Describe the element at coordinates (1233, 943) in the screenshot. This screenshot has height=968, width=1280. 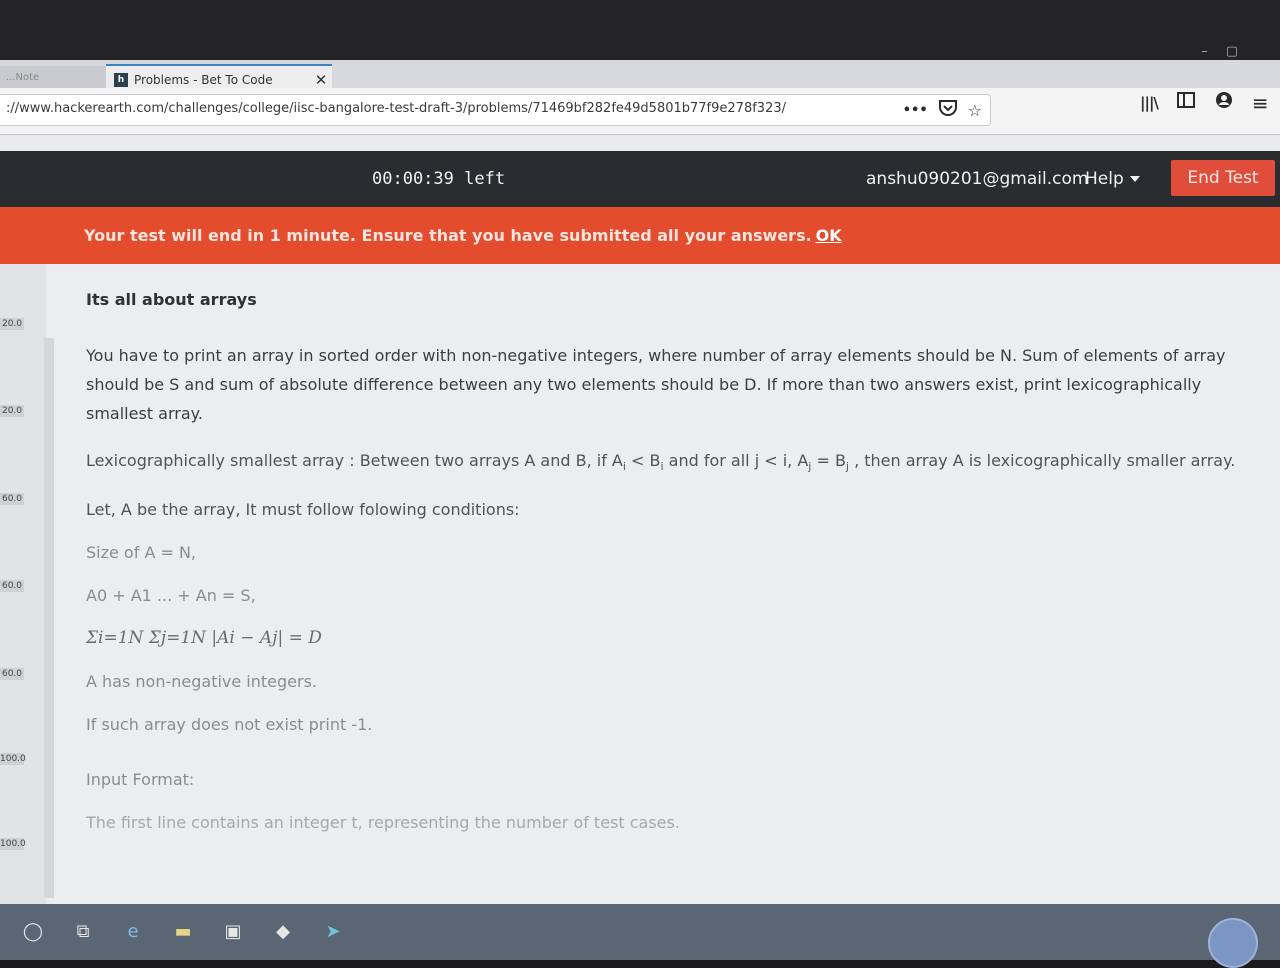
I see `notification-icon` at that location.